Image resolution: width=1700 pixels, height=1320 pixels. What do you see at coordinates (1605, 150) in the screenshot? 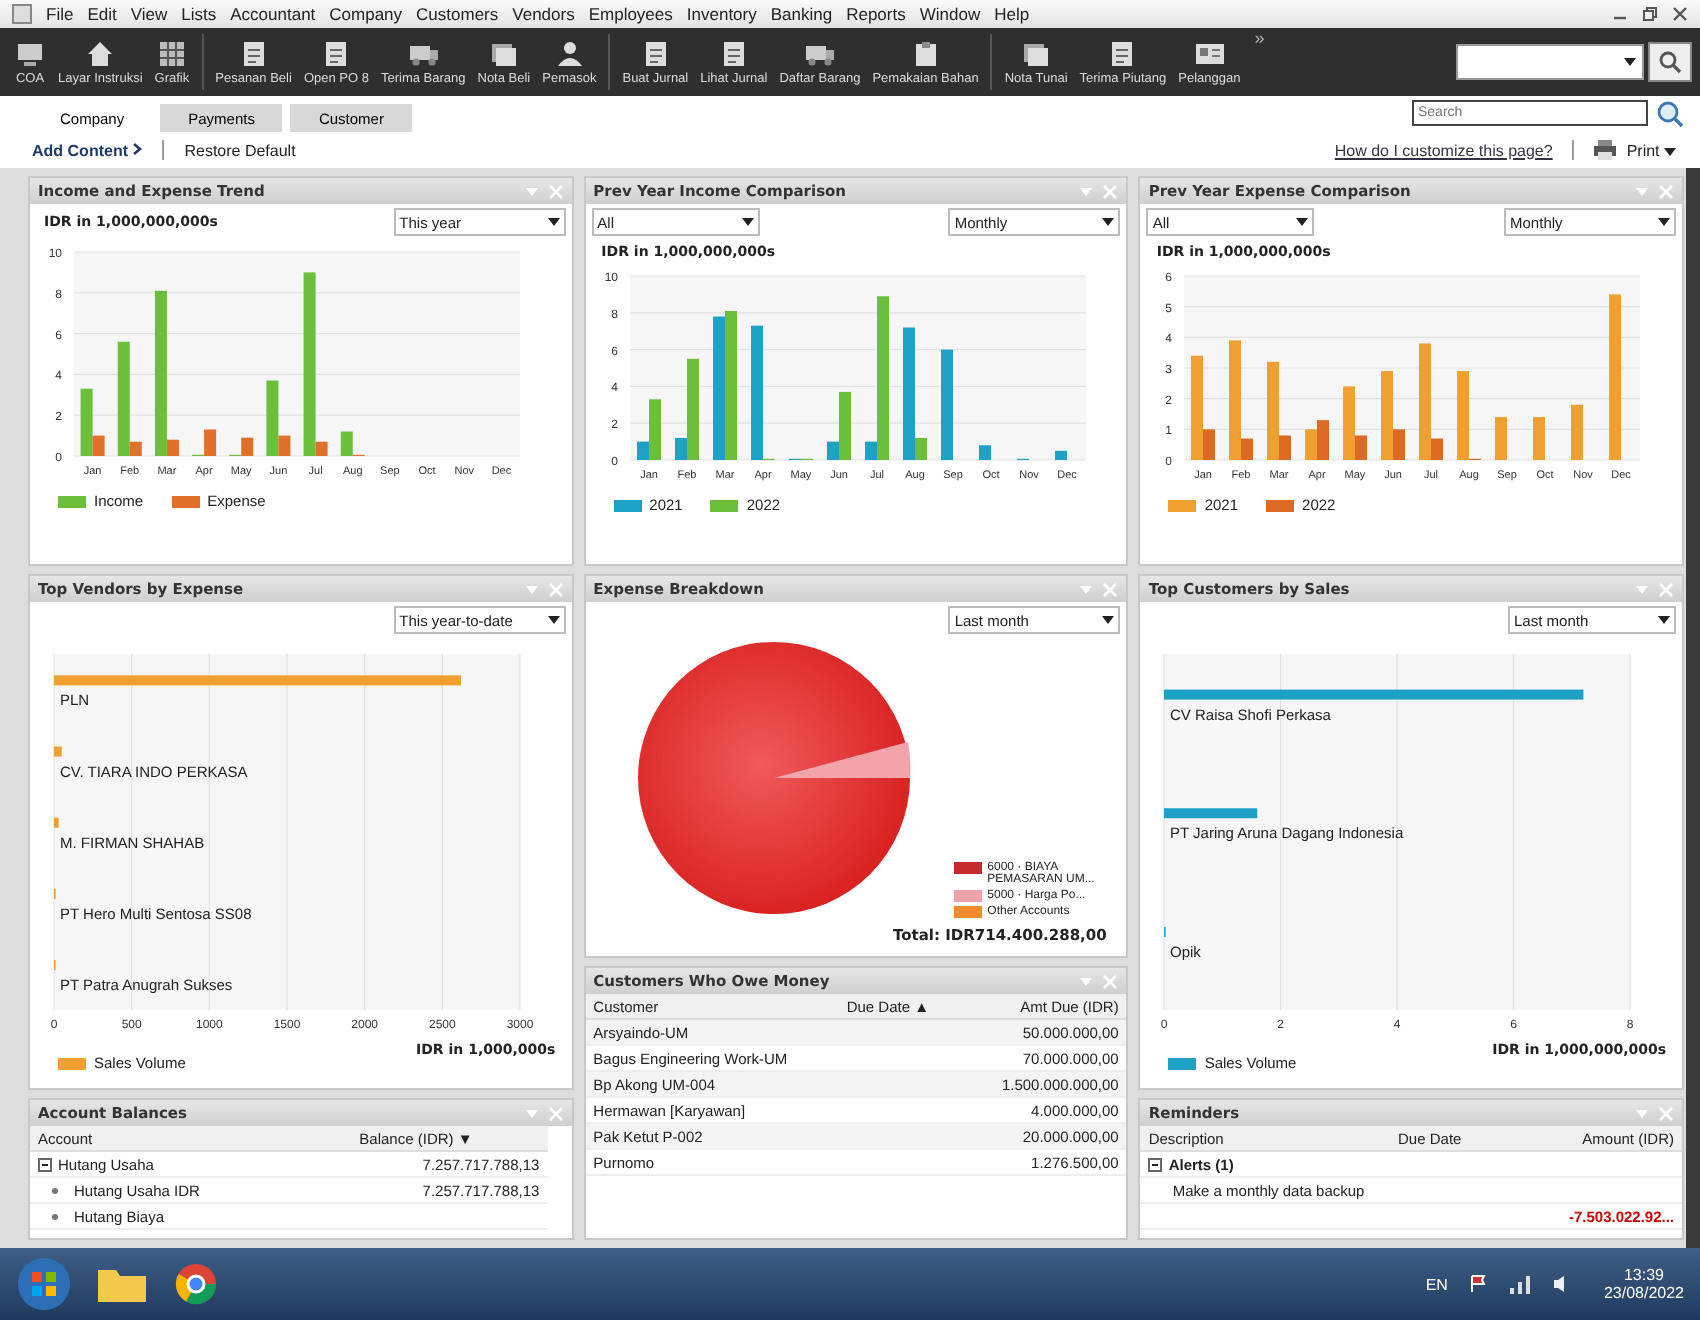
I see `printer-icon` at bounding box center [1605, 150].